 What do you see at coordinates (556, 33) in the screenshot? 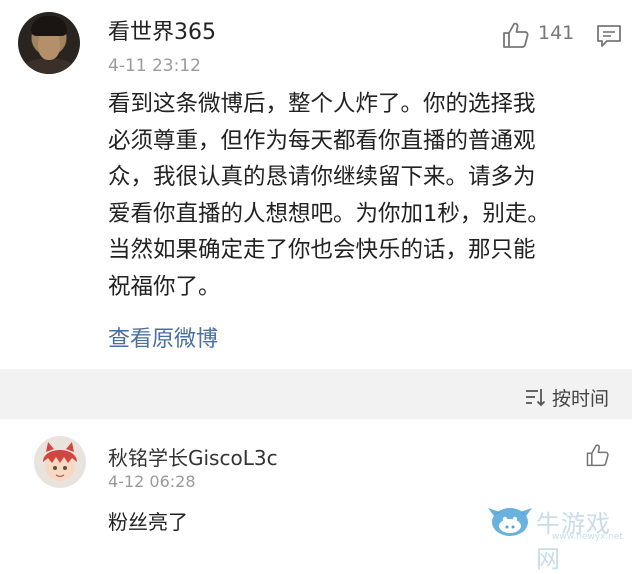
I see `post-like-count: 141` at bounding box center [556, 33].